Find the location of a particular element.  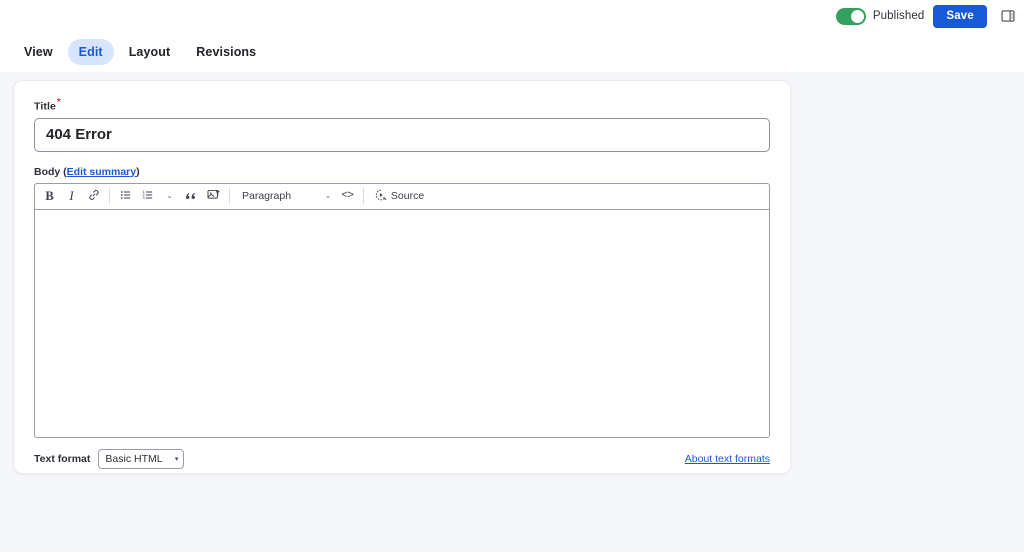

text-format-select: Basic HTML is located at coordinates (141, 458).